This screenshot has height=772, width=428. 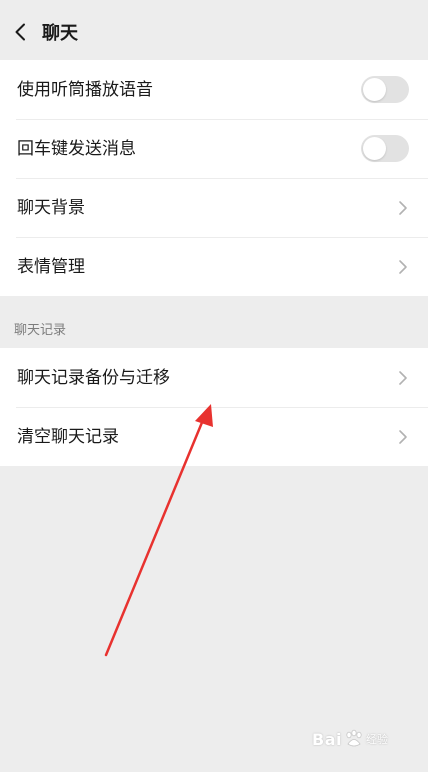 What do you see at coordinates (354, 738) in the screenshot?
I see `paw-icon` at bounding box center [354, 738].